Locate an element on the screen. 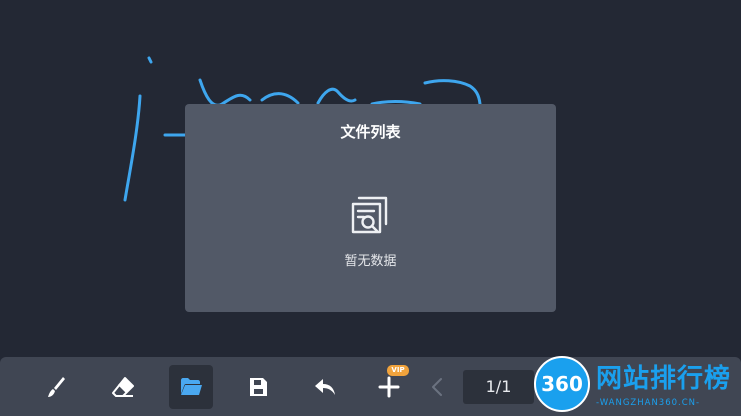 The width and height of the screenshot is (741, 416). open-file-button is located at coordinates (191, 387).